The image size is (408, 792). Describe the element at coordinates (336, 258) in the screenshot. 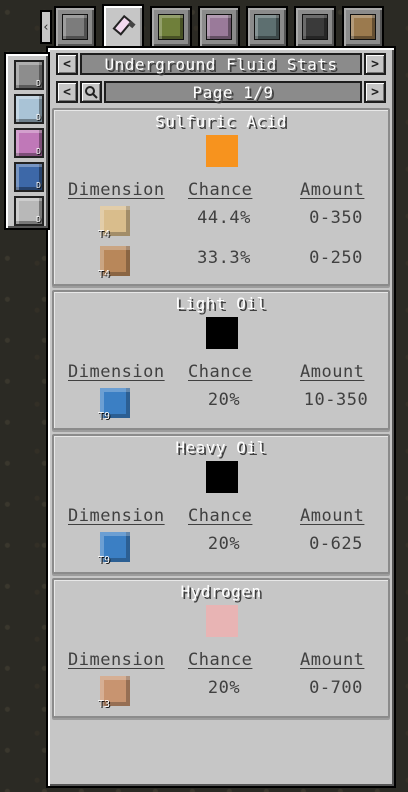

I see `amount-value: 0-250` at that location.